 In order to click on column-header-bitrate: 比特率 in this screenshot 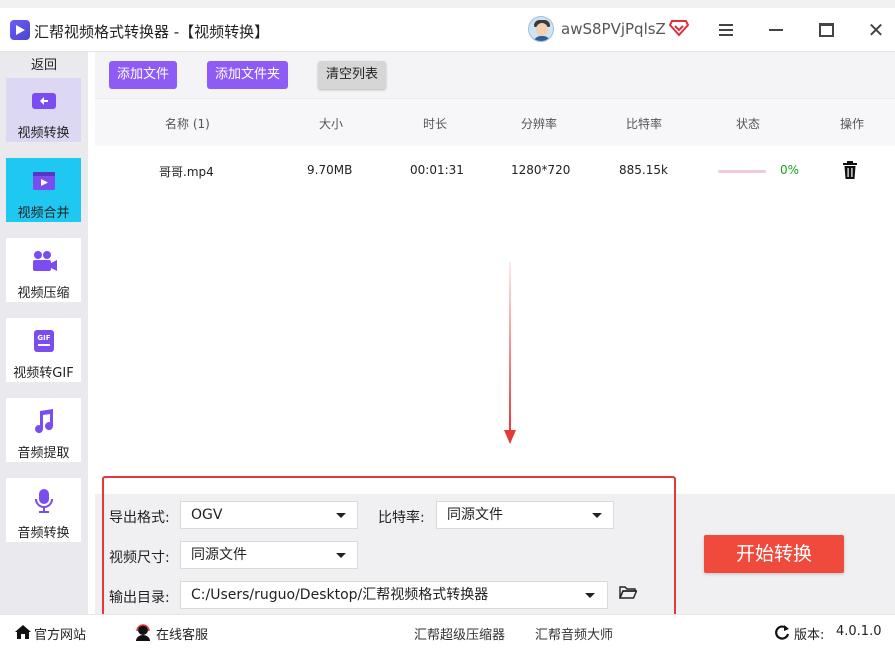, I will do `click(643, 124)`.